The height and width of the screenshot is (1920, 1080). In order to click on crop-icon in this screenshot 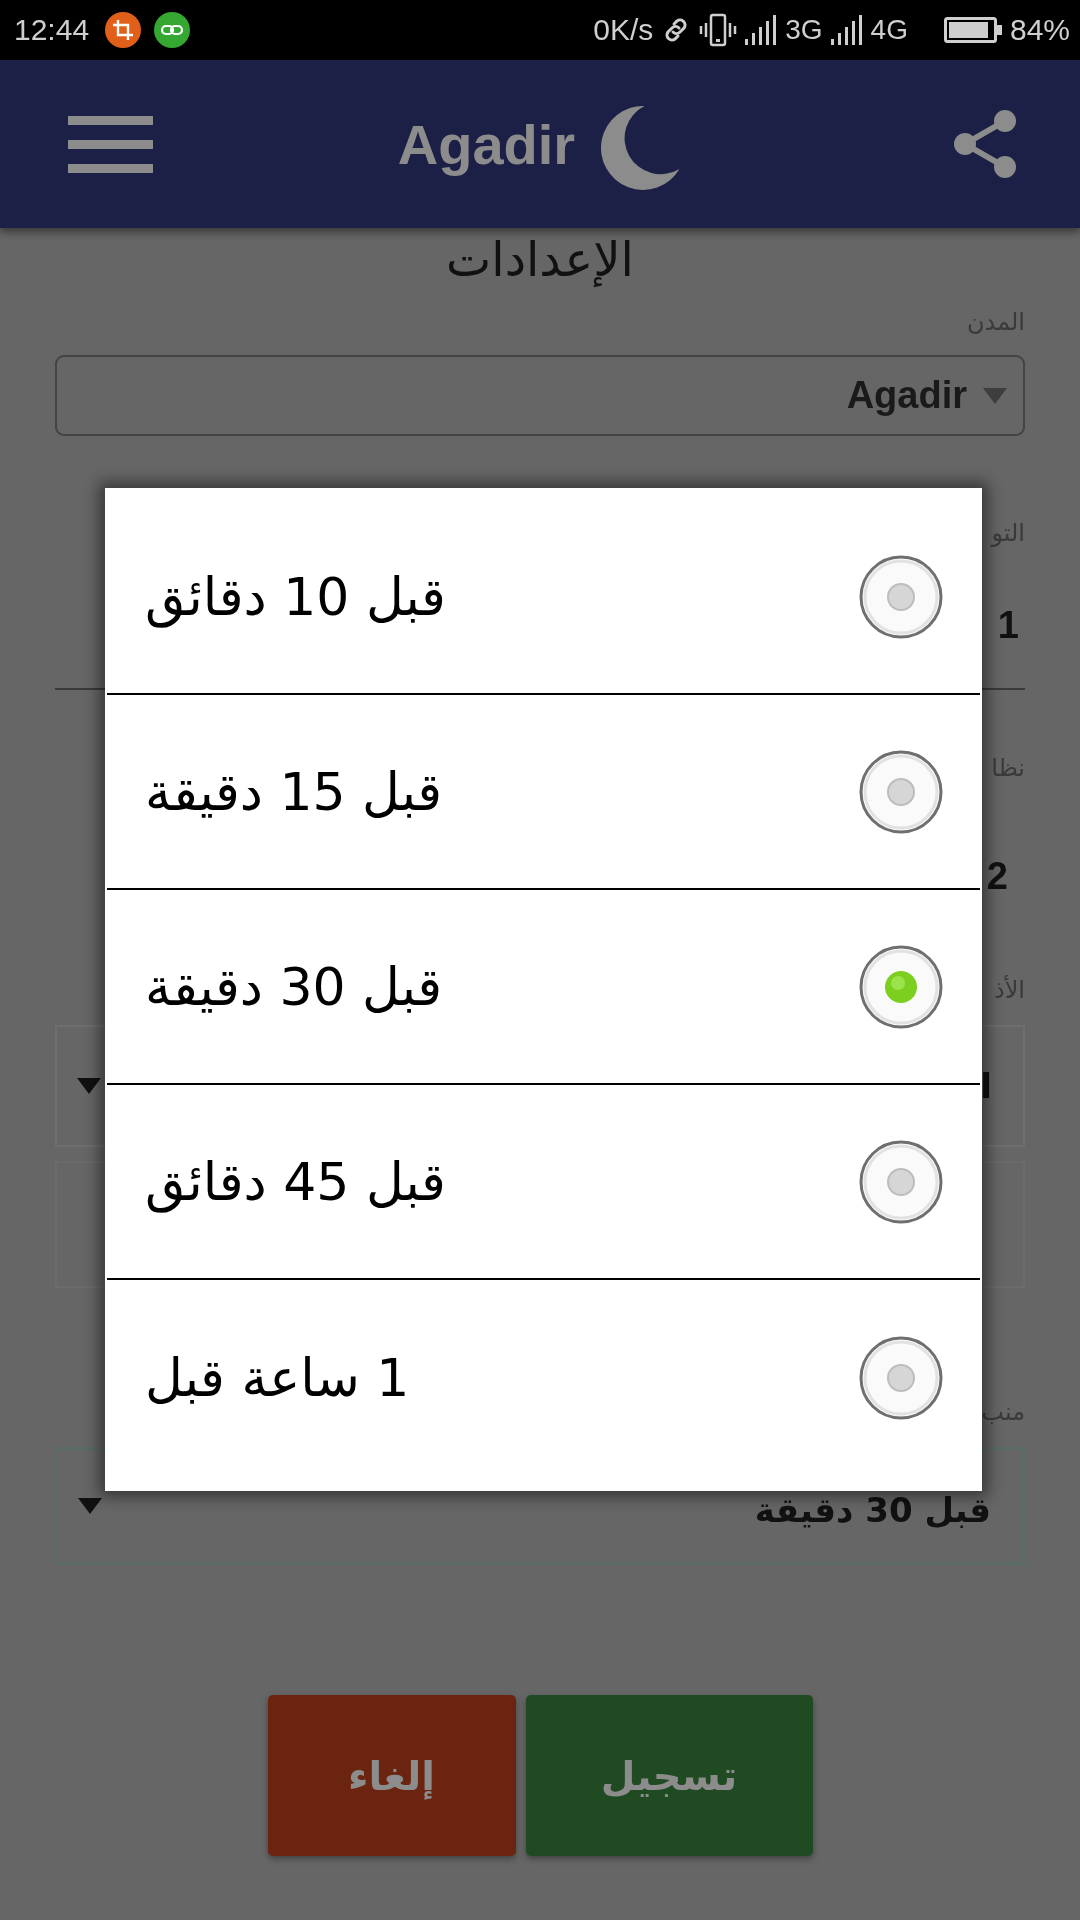, I will do `click(123, 30)`.